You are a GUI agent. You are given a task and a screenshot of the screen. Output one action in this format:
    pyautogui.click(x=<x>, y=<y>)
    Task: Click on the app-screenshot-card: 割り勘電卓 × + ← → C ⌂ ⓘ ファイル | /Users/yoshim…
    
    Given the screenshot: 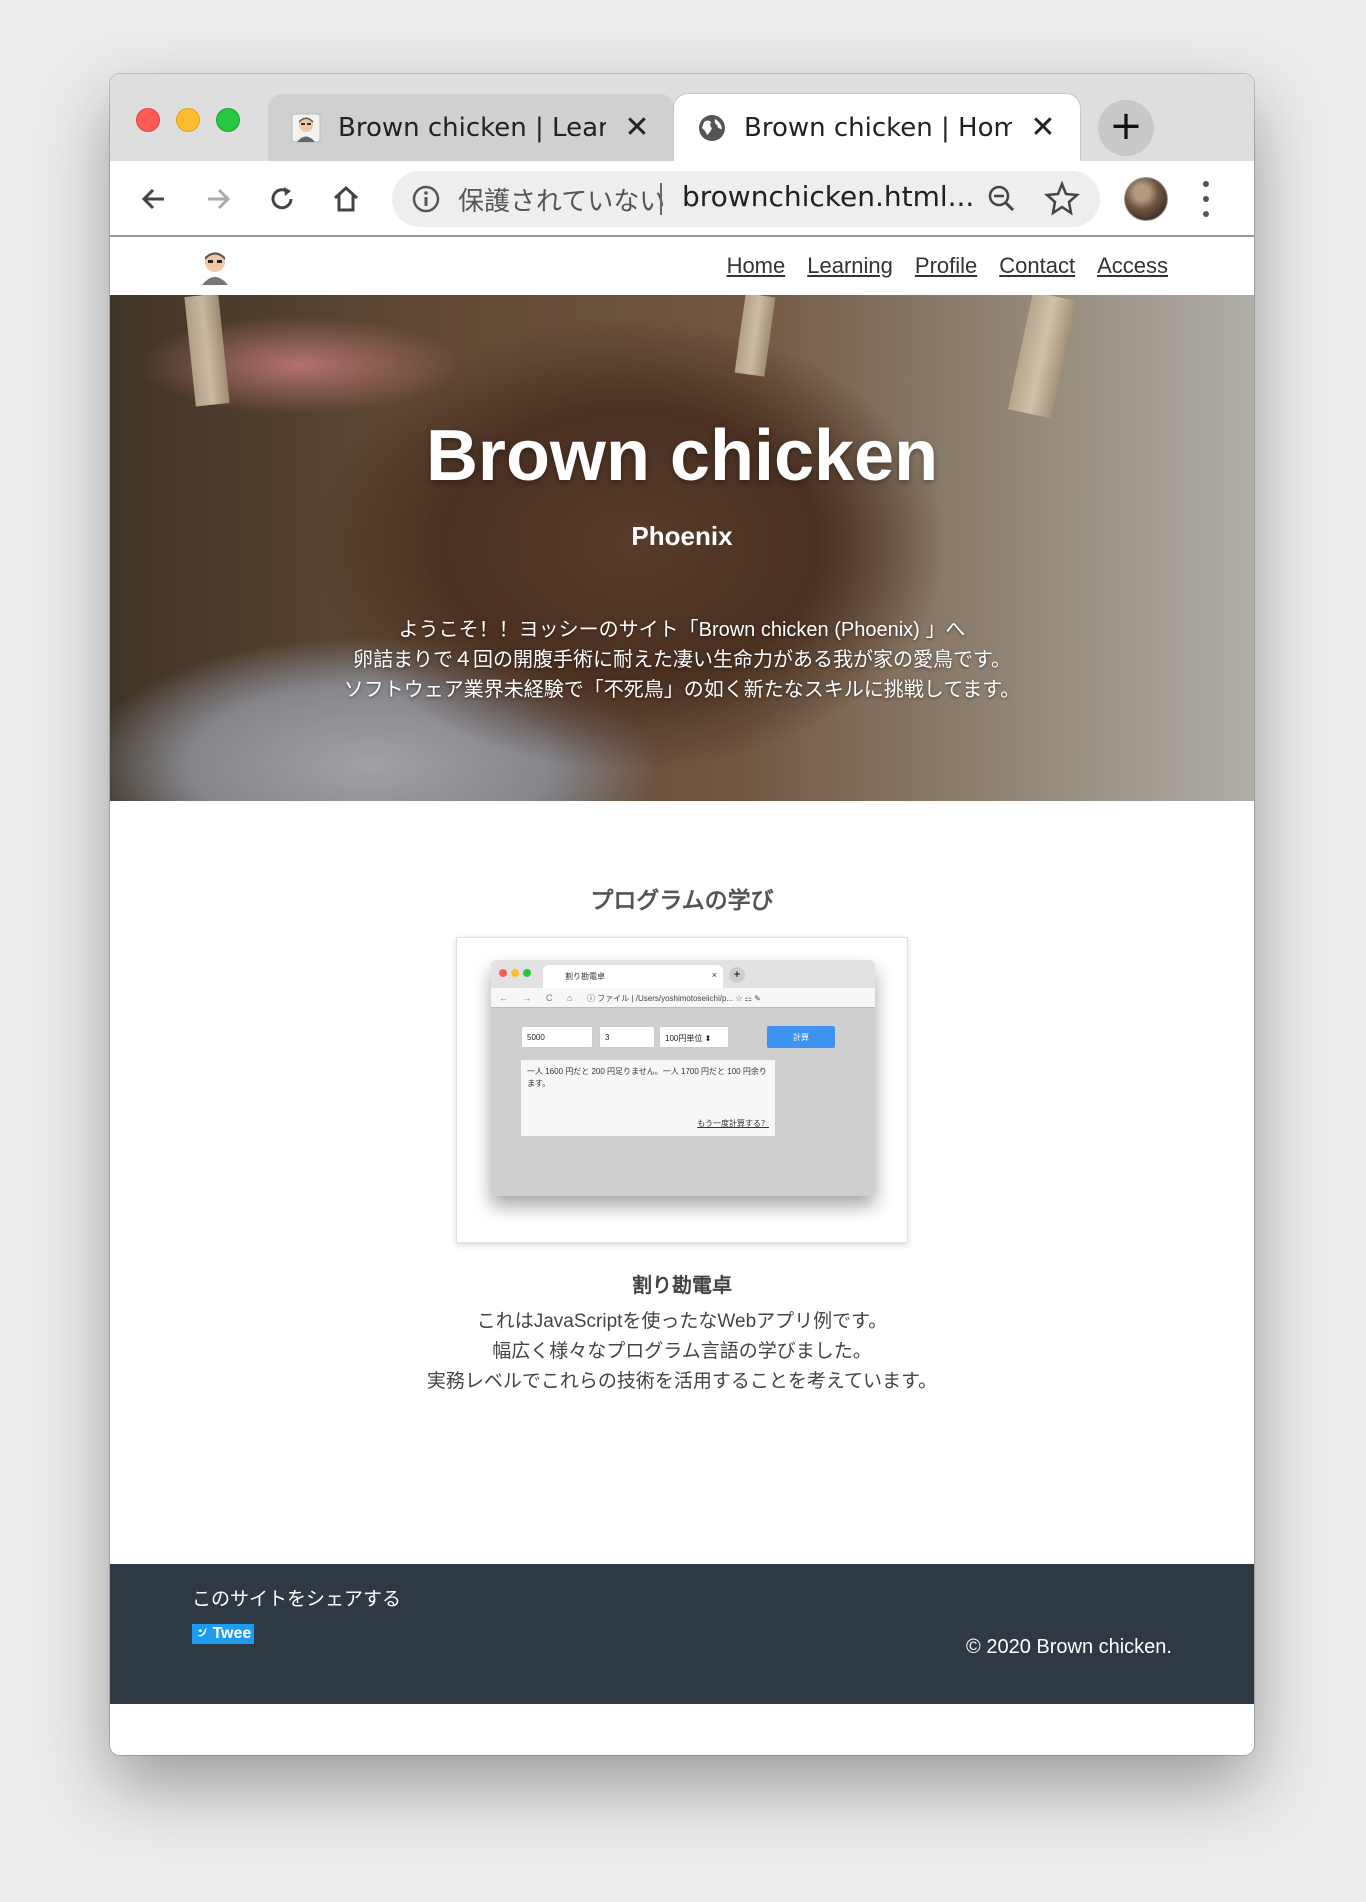 What is the action you would take?
    pyautogui.click(x=682, y=1090)
    